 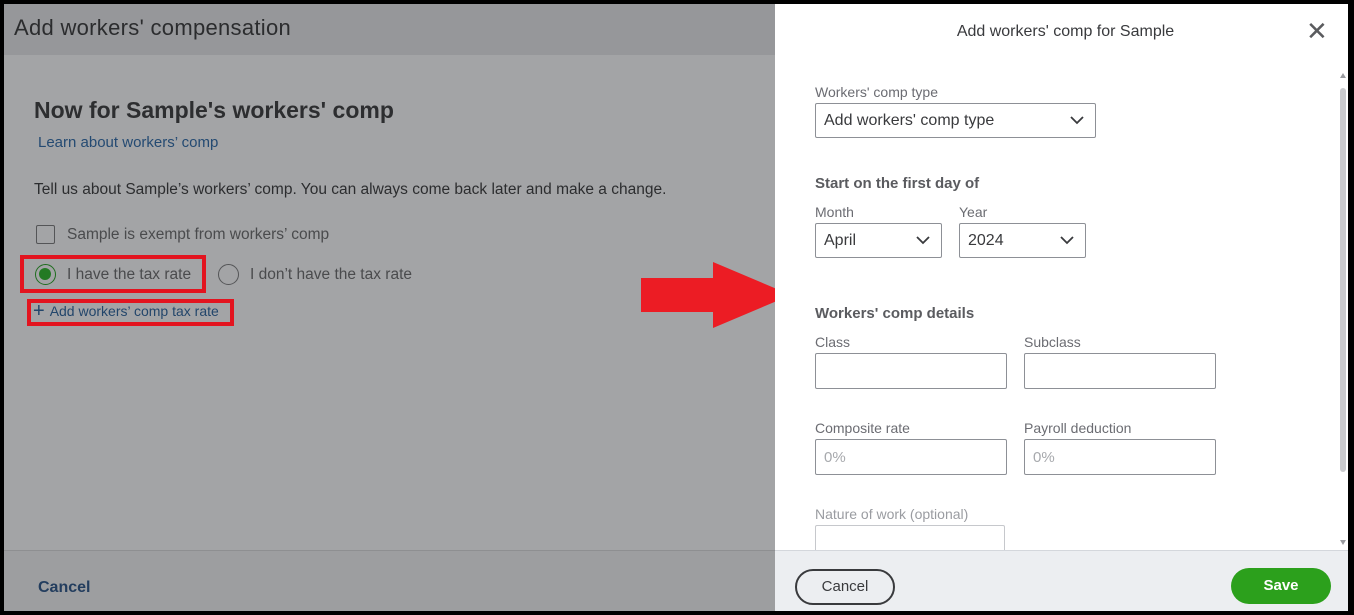 What do you see at coordinates (128, 142) in the screenshot?
I see `learn-about-workers-comp-link: Learn about workers’ comp` at bounding box center [128, 142].